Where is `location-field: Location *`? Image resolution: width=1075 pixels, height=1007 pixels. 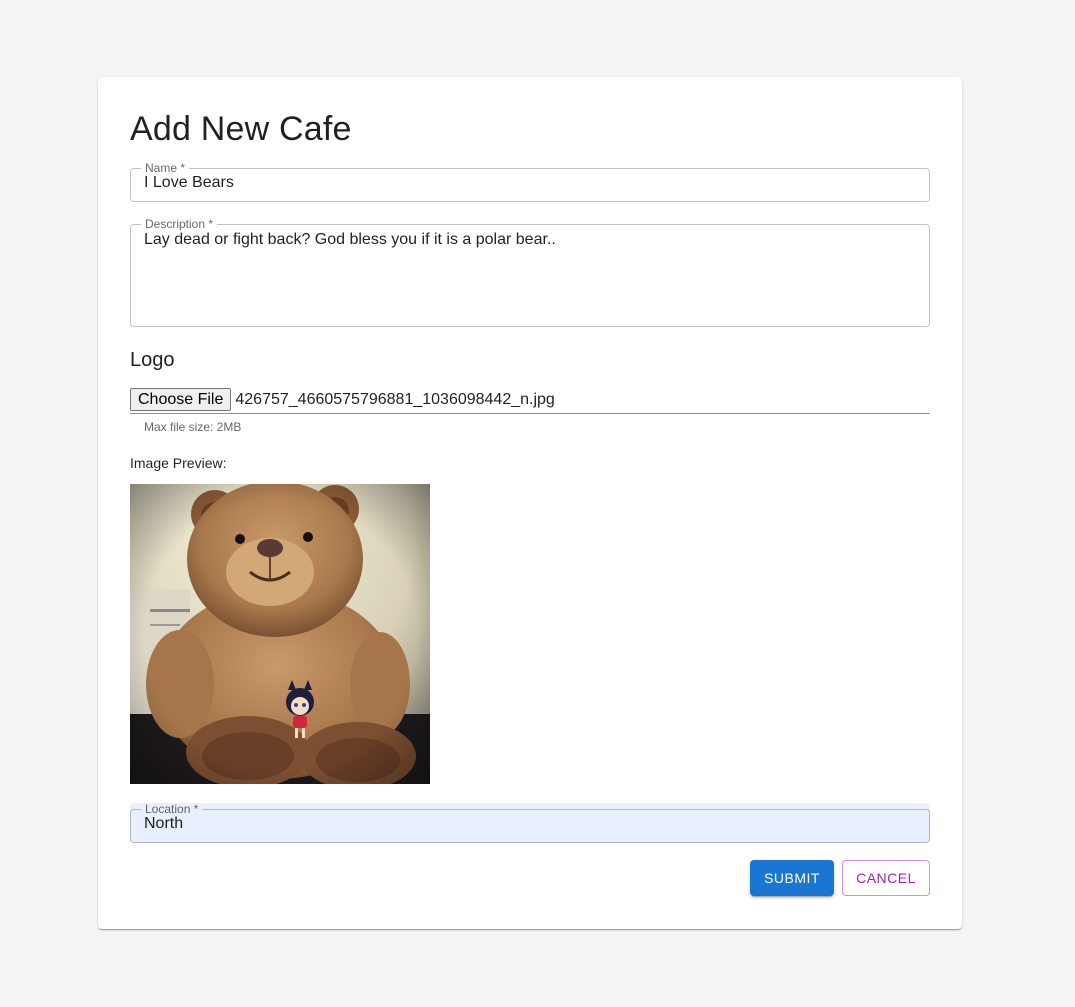 location-field: Location * is located at coordinates (530, 823).